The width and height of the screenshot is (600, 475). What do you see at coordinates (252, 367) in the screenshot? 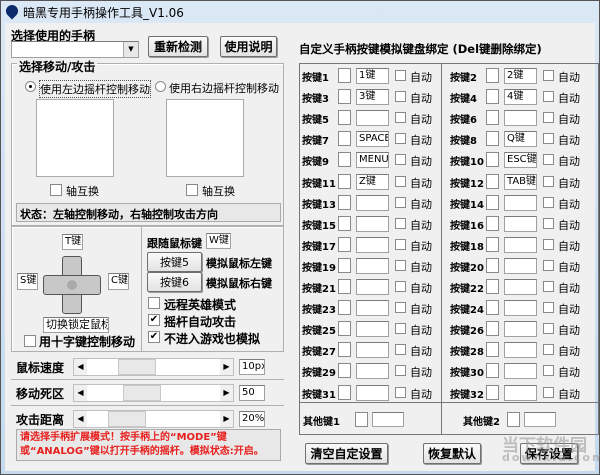
I see `slider-value: 10px` at bounding box center [252, 367].